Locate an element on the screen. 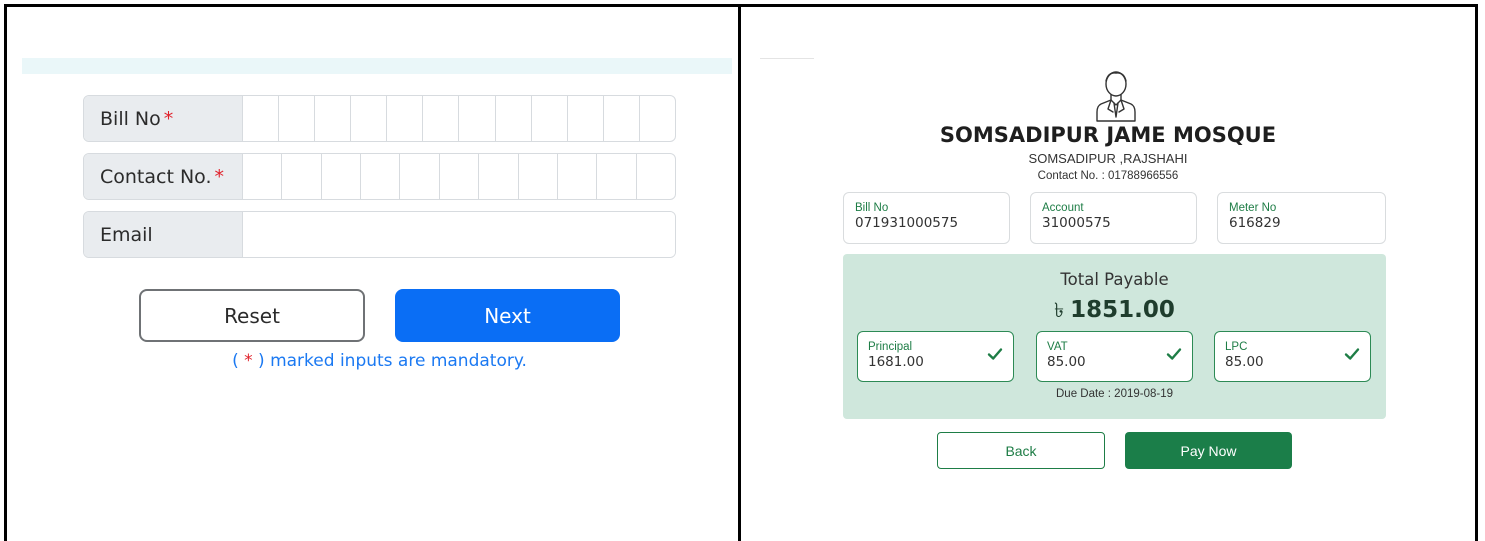 This screenshot has width=1485, height=541. organization-name: SOMSADIPUR JAME MOSQUE is located at coordinates (1108, 135).